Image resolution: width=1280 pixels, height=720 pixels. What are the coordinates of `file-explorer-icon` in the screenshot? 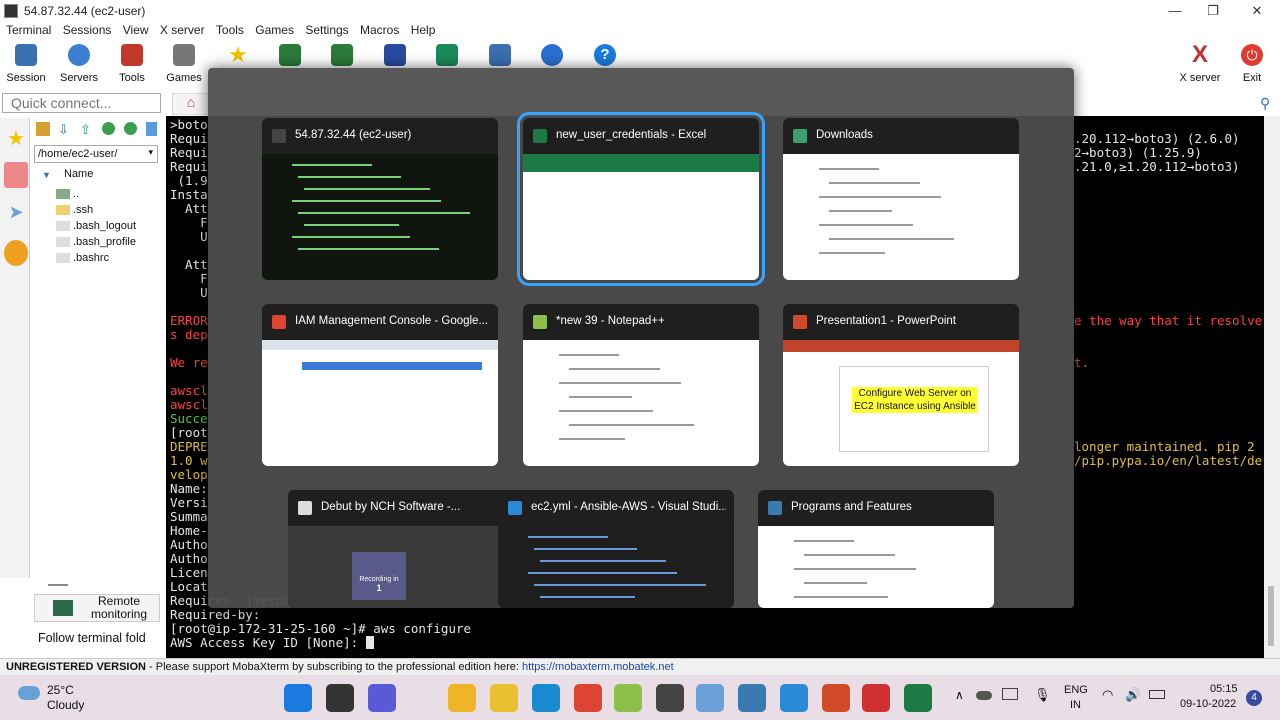 It's located at (462, 698).